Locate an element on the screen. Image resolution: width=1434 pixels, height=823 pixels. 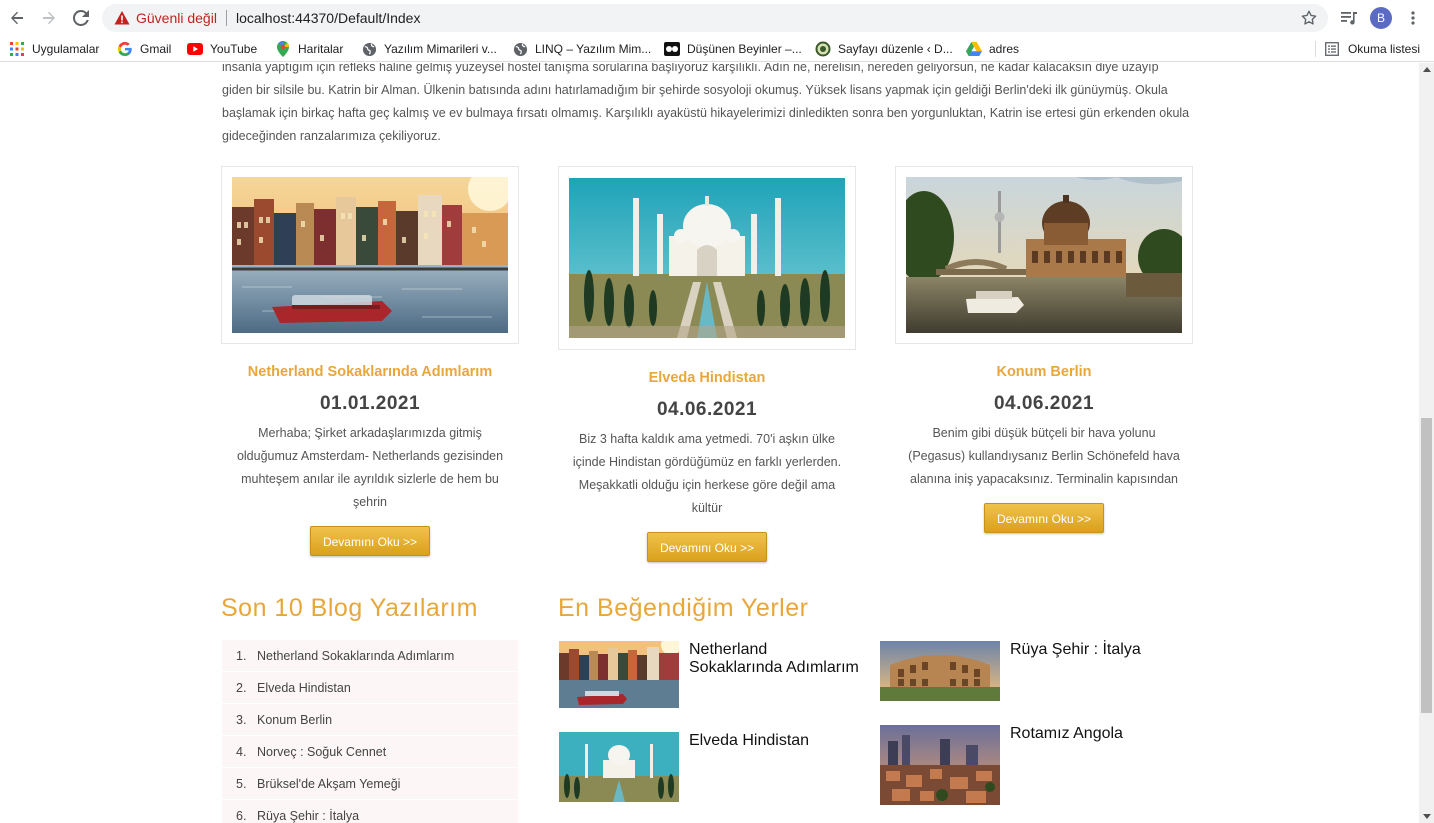
page-scrollbar is located at coordinates (1426, 443).